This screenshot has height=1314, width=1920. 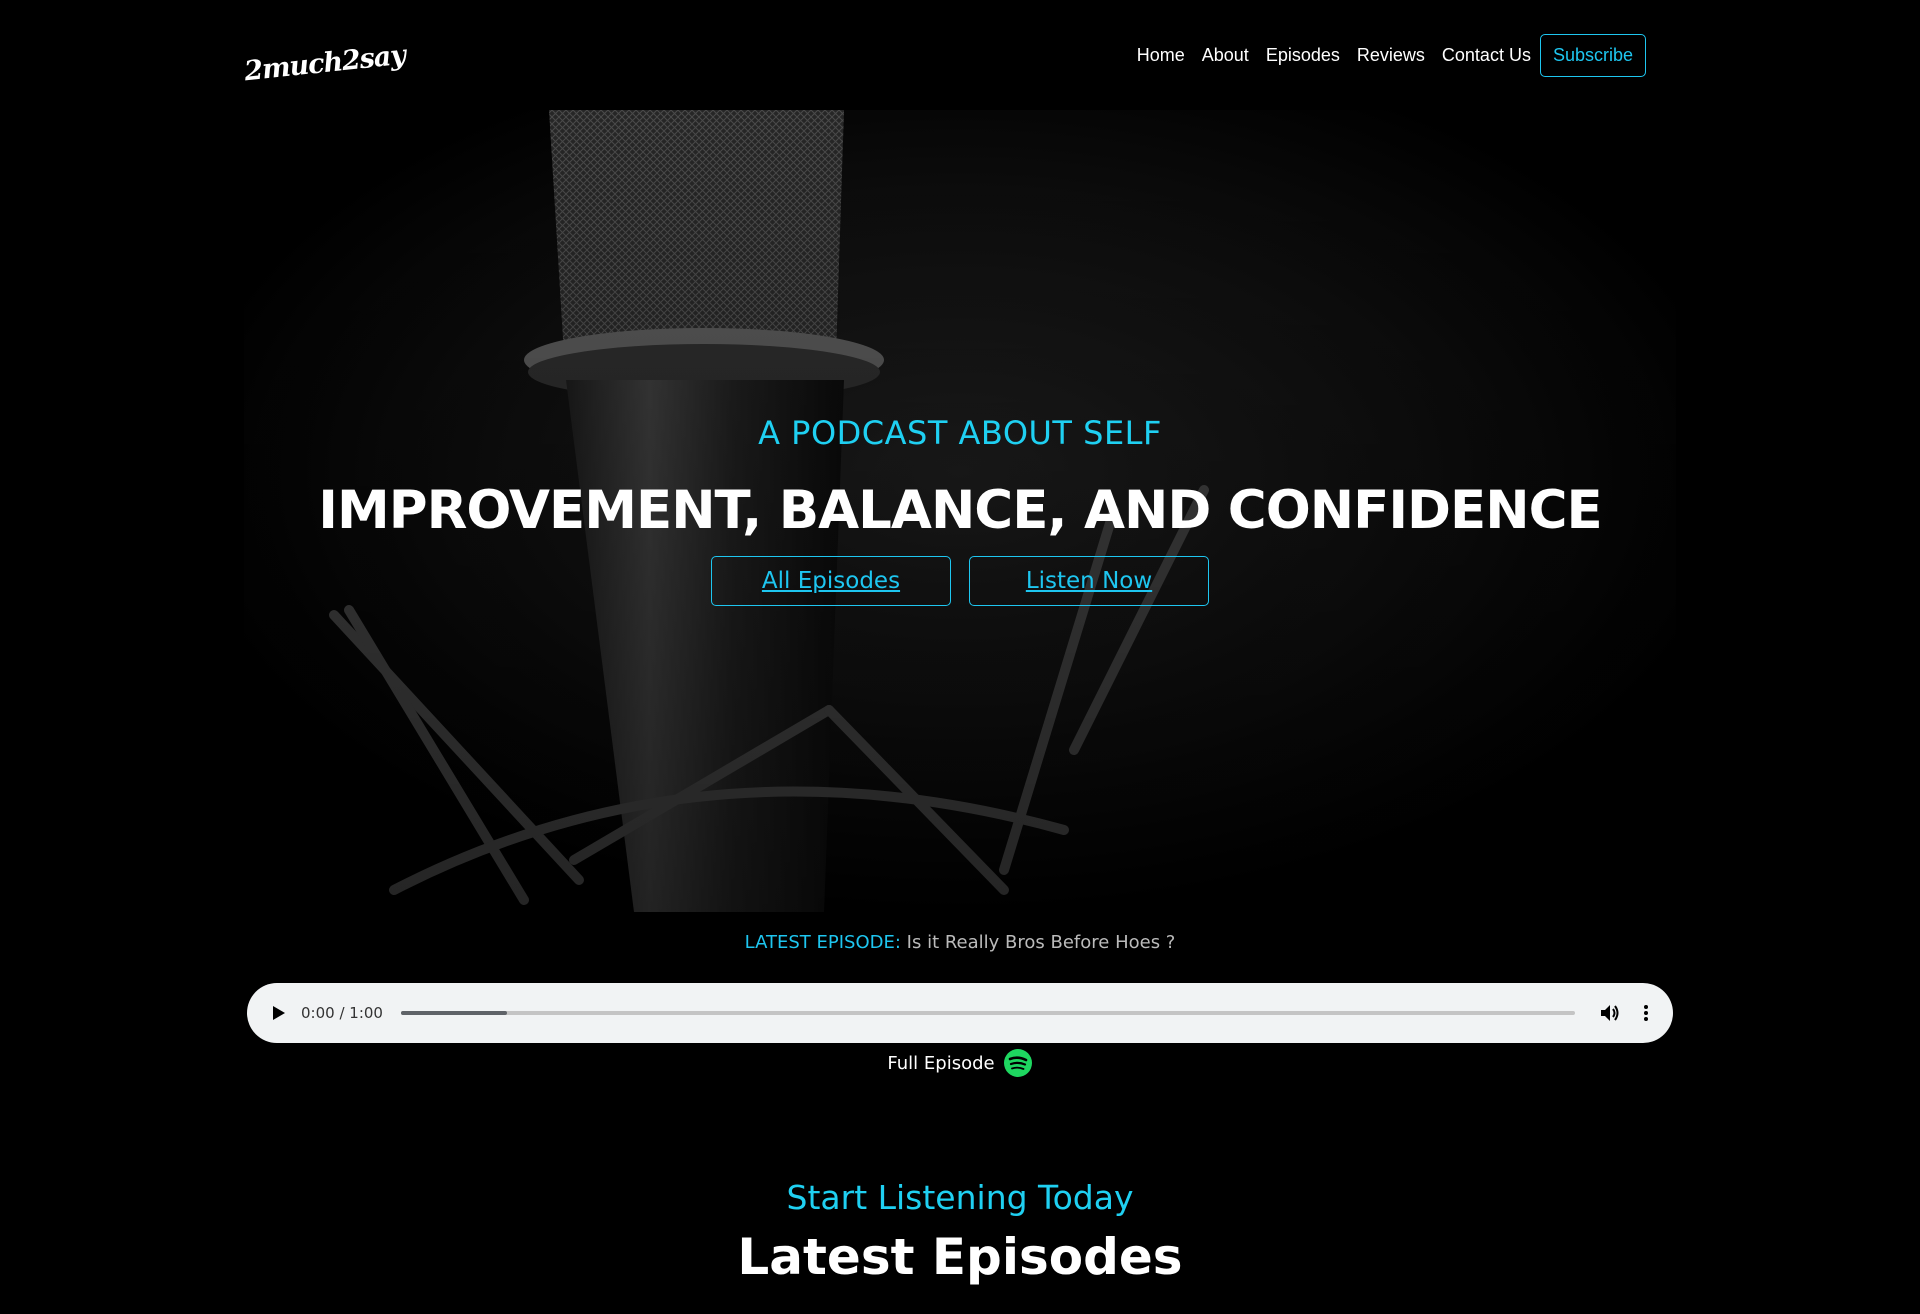 I want to click on subscribe-button: Subscribe, so click(x=1592, y=55).